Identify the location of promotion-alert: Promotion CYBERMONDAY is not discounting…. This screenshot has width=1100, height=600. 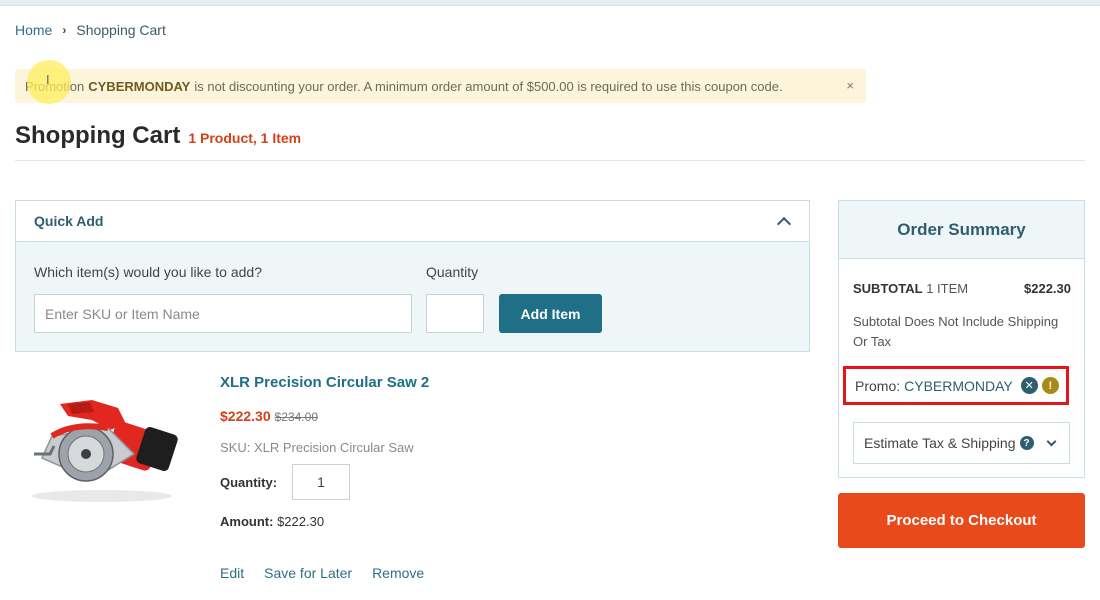
(440, 86).